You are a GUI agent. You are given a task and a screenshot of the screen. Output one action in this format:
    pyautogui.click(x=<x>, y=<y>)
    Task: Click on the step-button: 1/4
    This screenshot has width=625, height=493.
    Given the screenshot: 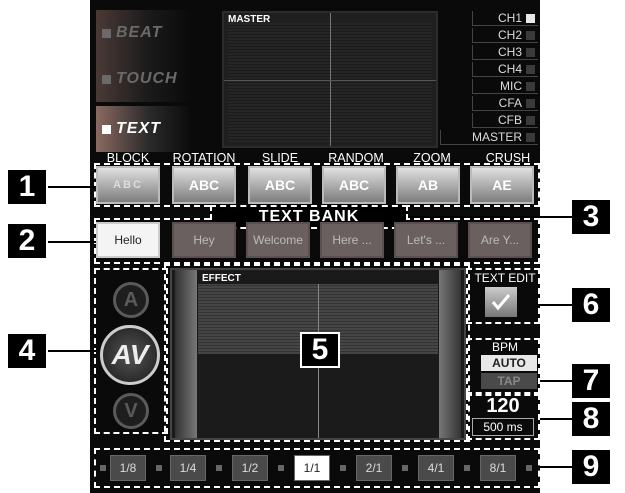 What is the action you would take?
    pyautogui.click(x=188, y=468)
    